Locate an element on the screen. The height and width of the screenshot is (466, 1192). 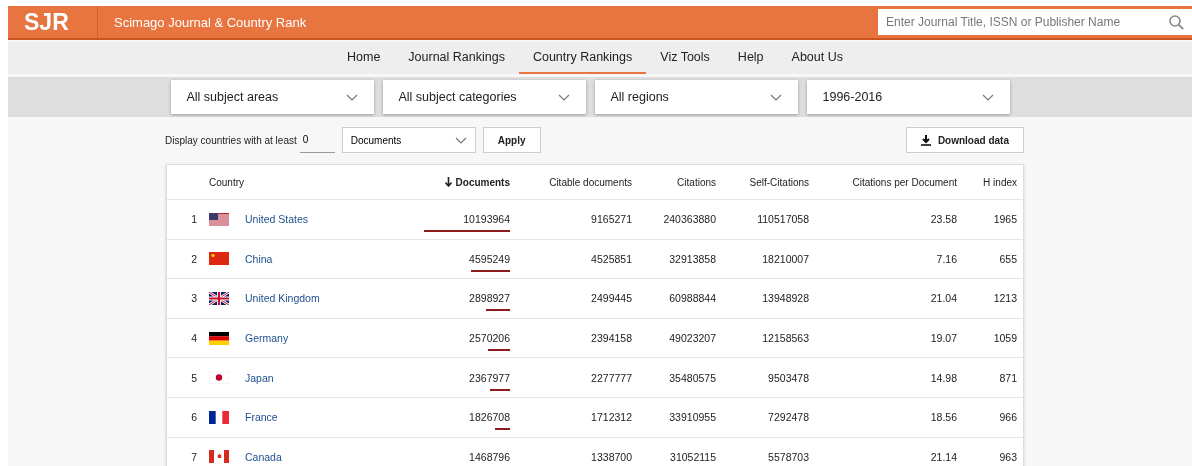
rank-cell-text: 4 is located at coordinates (194, 338).